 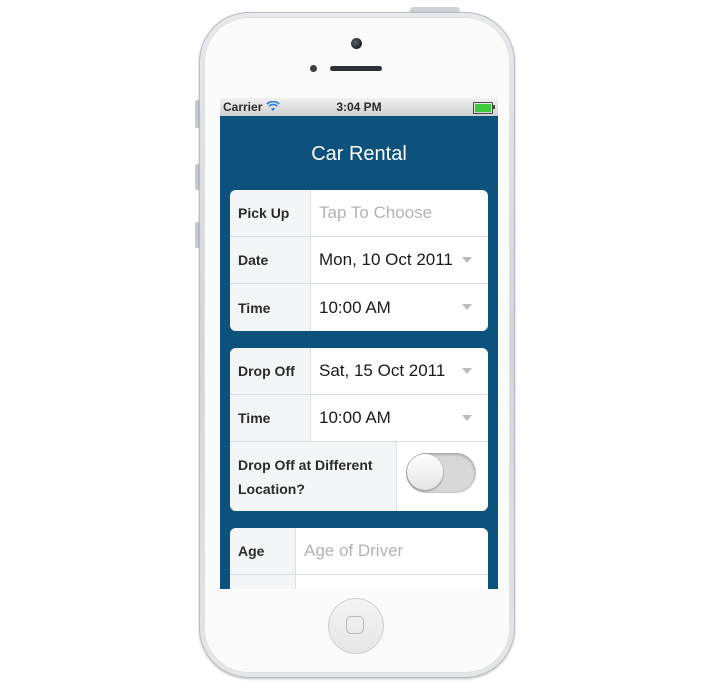 What do you see at coordinates (270, 371) in the screenshot?
I see `dropoff-label: Drop Off` at bounding box center [270, 371].